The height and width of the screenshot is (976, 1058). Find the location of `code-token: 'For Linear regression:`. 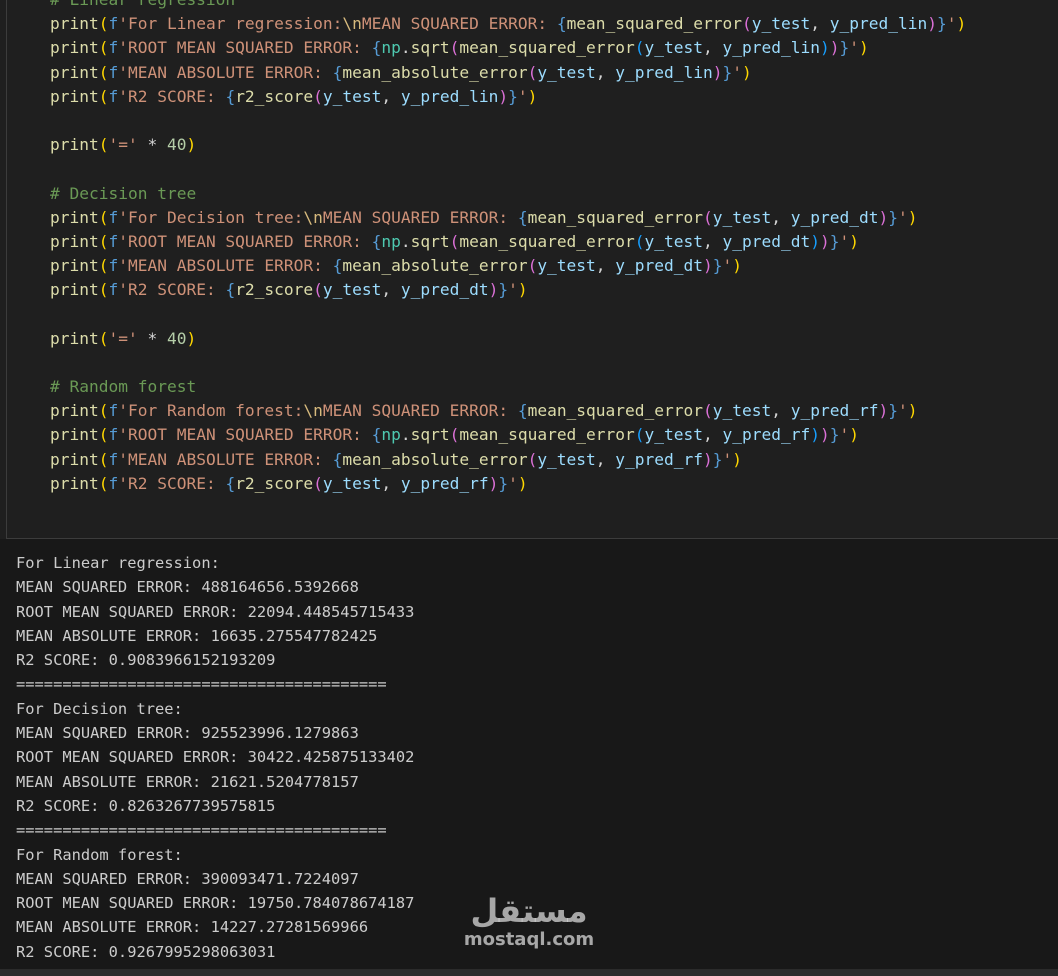

code-token: 'For Linear regression: is located at coordinates (230, 24).